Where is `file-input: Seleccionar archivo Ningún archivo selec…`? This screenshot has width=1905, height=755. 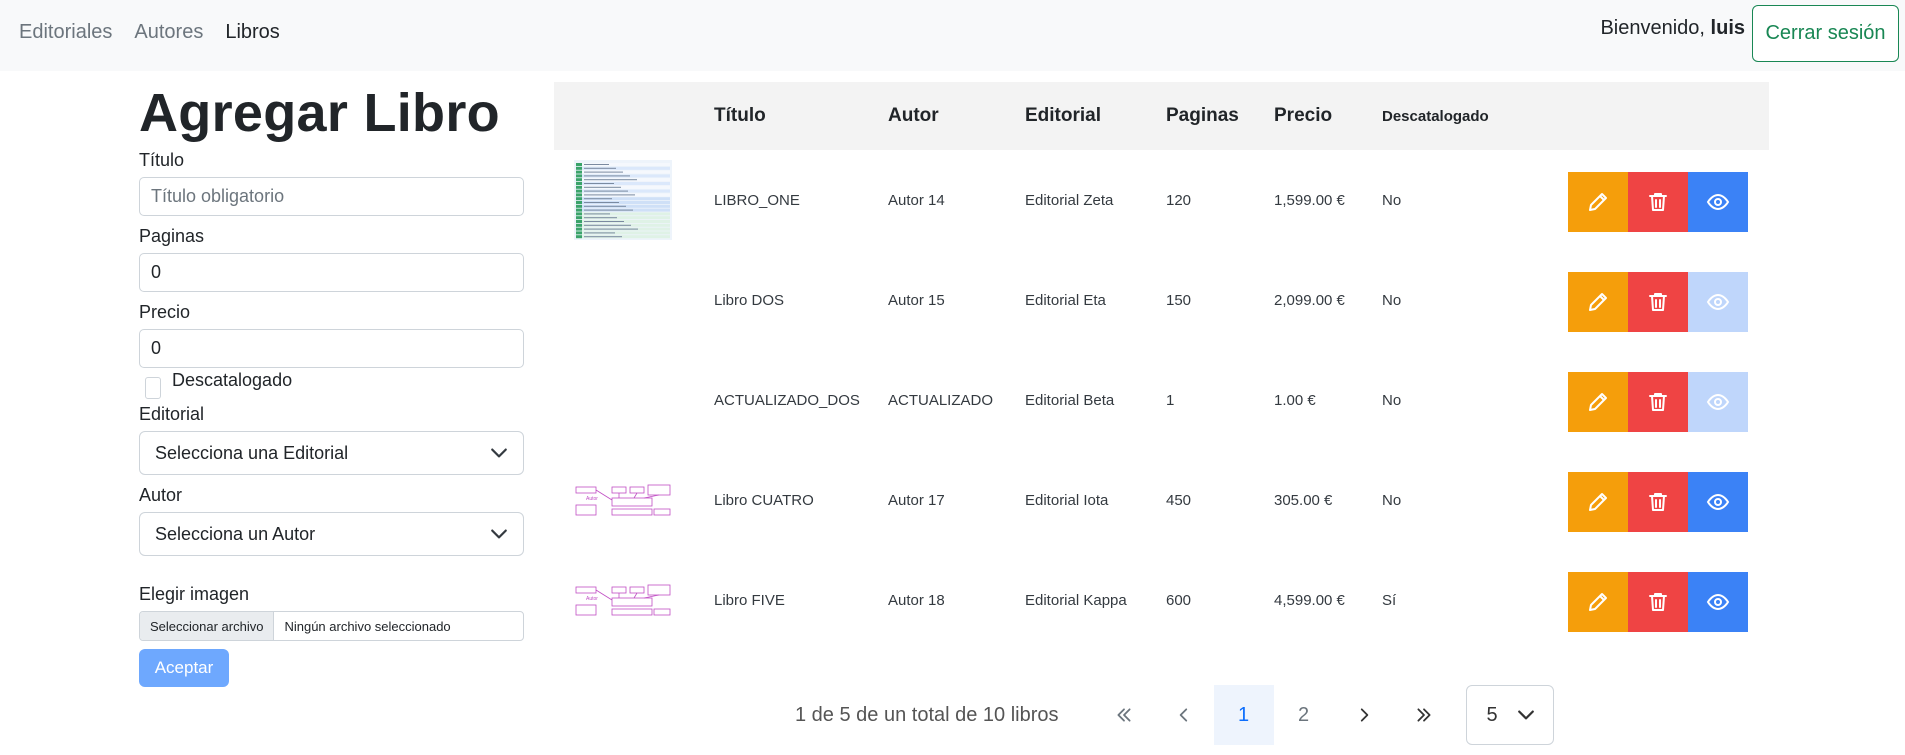 file-input: Seleccionar archivo Ningún archivo selec… is located at coordinates (331, 626).